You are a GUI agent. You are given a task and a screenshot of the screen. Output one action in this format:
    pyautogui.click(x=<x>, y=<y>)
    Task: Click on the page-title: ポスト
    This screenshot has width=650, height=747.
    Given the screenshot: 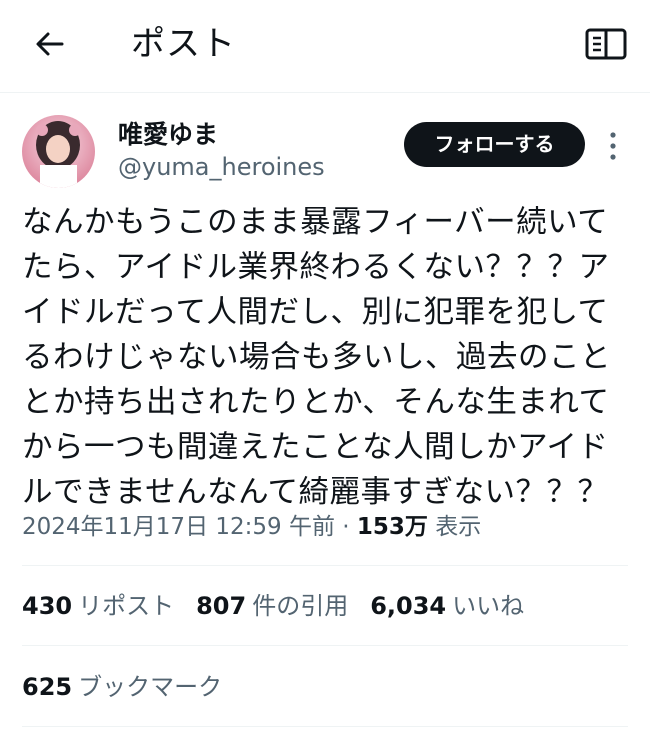 What is the action you would take?
    pyautogui.click(x=183, y=44)
    